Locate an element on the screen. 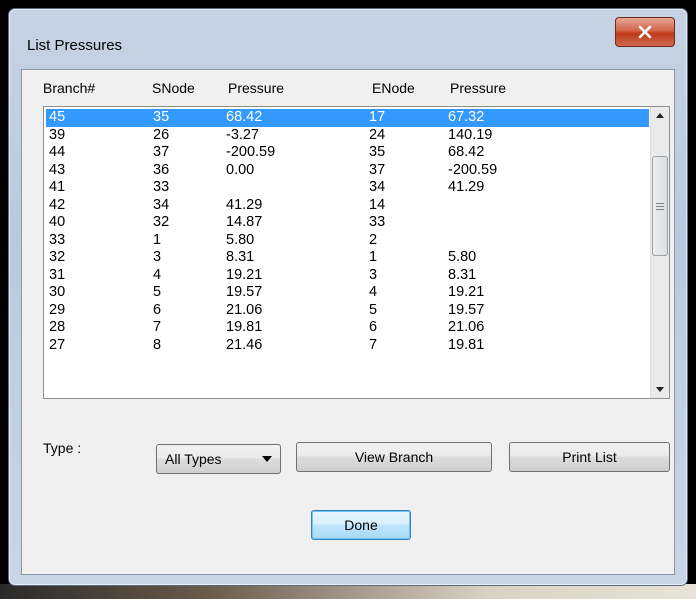  list-item: 39 26 -3.27 24 140.19 is located at coordinates (347, 136).